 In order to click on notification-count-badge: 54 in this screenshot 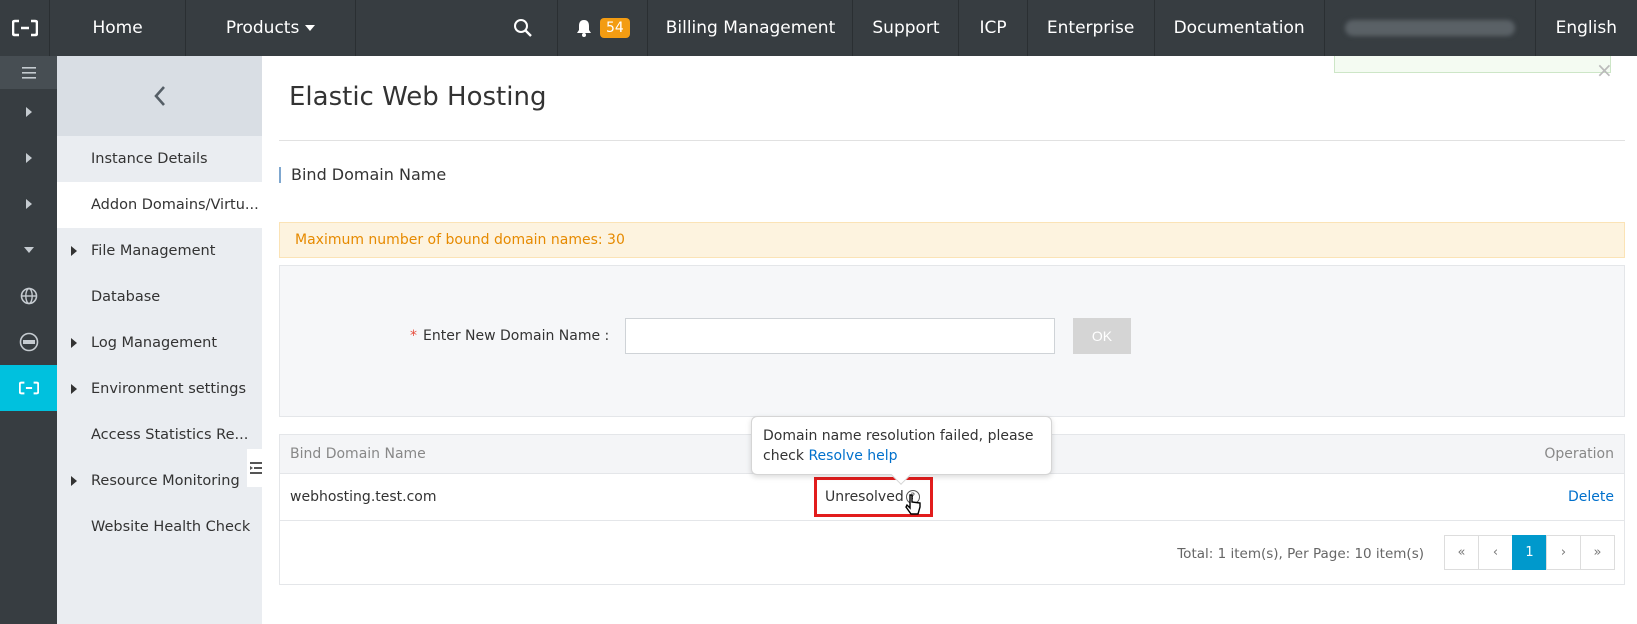, I will do `click(615, 28)`.